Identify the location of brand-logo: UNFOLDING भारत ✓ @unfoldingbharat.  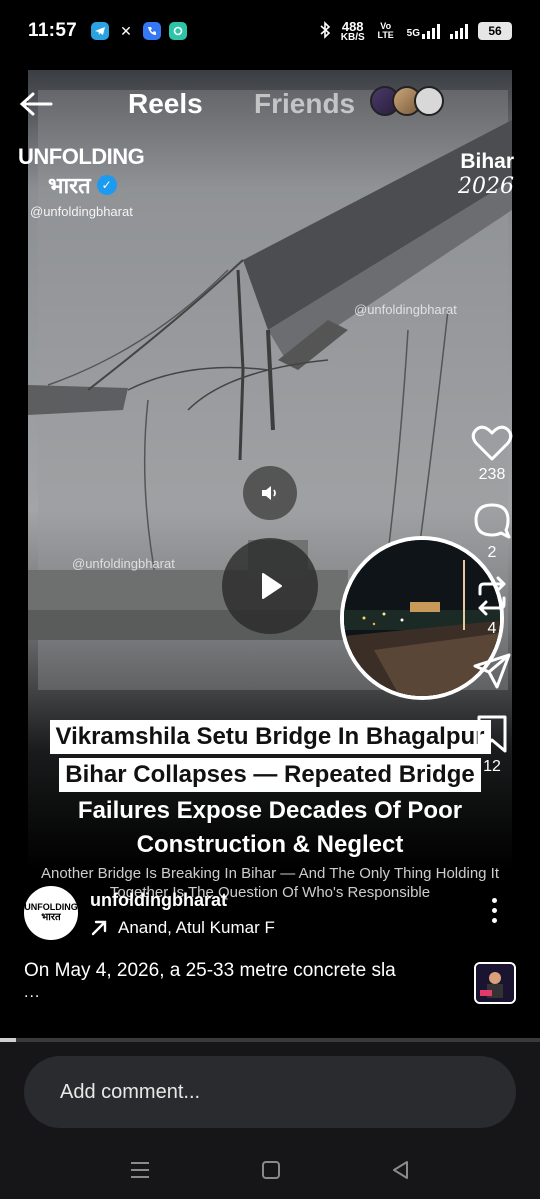
(88, 181).